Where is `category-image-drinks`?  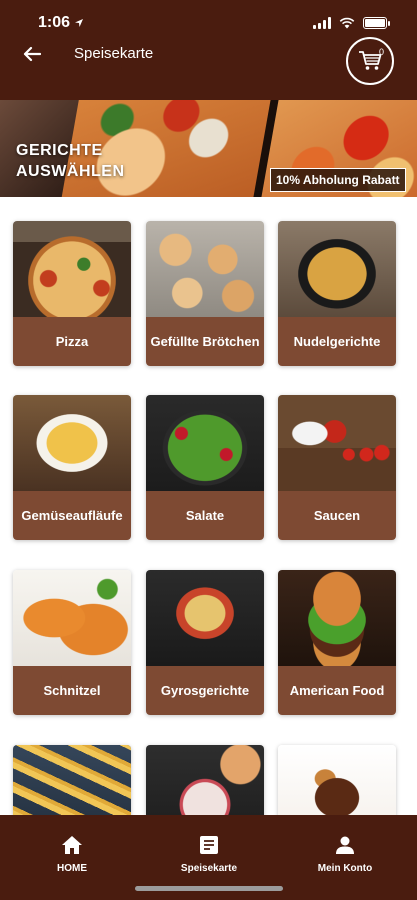
category-image-drinks is located at coordinates (337, 780).